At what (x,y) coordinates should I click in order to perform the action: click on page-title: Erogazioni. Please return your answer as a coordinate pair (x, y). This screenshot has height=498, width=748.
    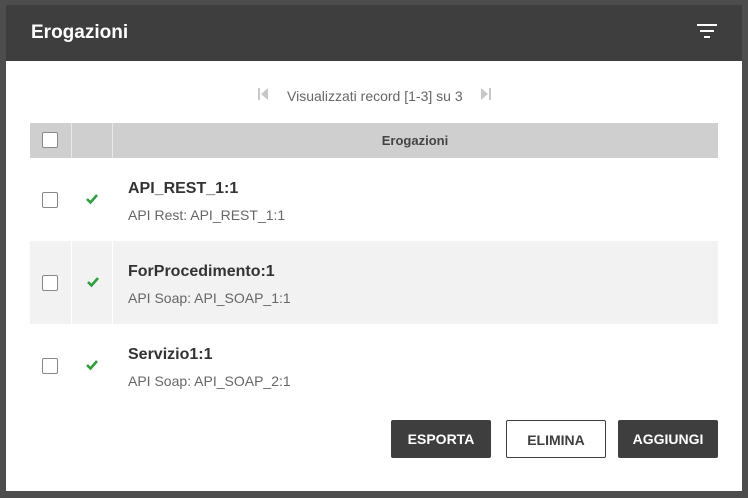
    Looking at the image, I should click on (80, 32).